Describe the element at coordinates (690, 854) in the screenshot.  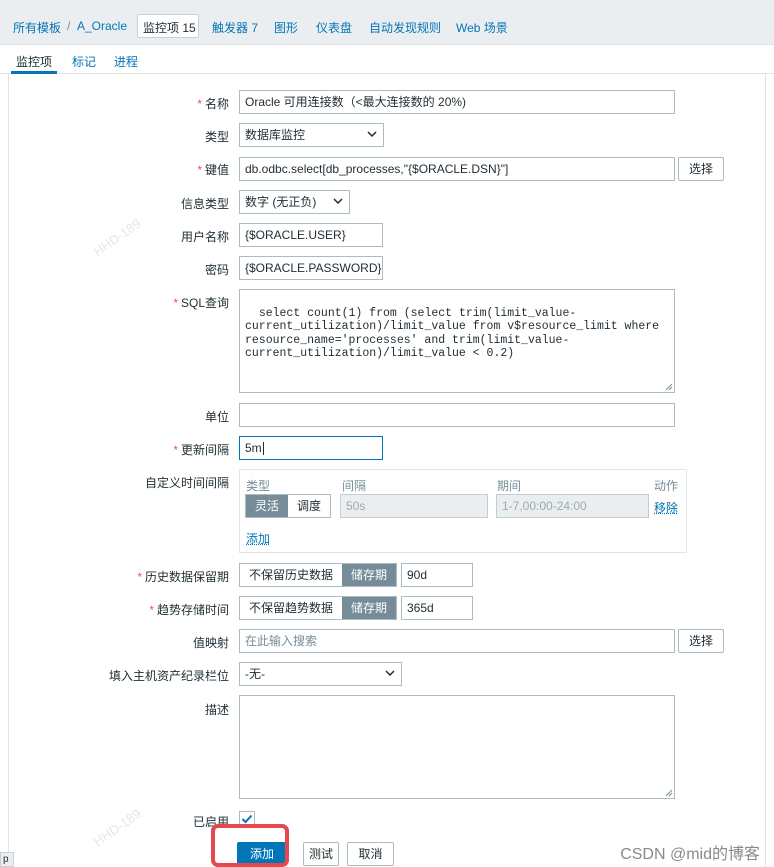
I see `csdn-watermark: CSDN @mid的博客` at that location.